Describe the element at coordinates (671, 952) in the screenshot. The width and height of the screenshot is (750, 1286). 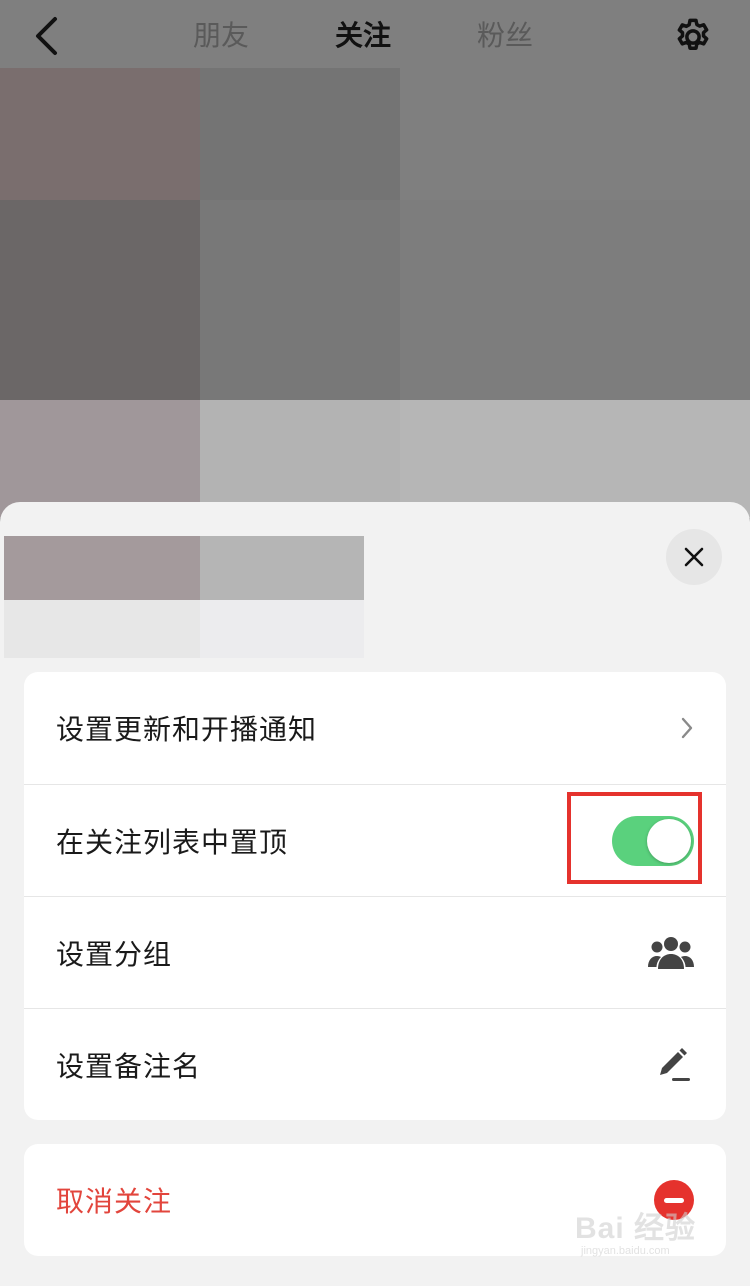
I see `group-icon` at that location.